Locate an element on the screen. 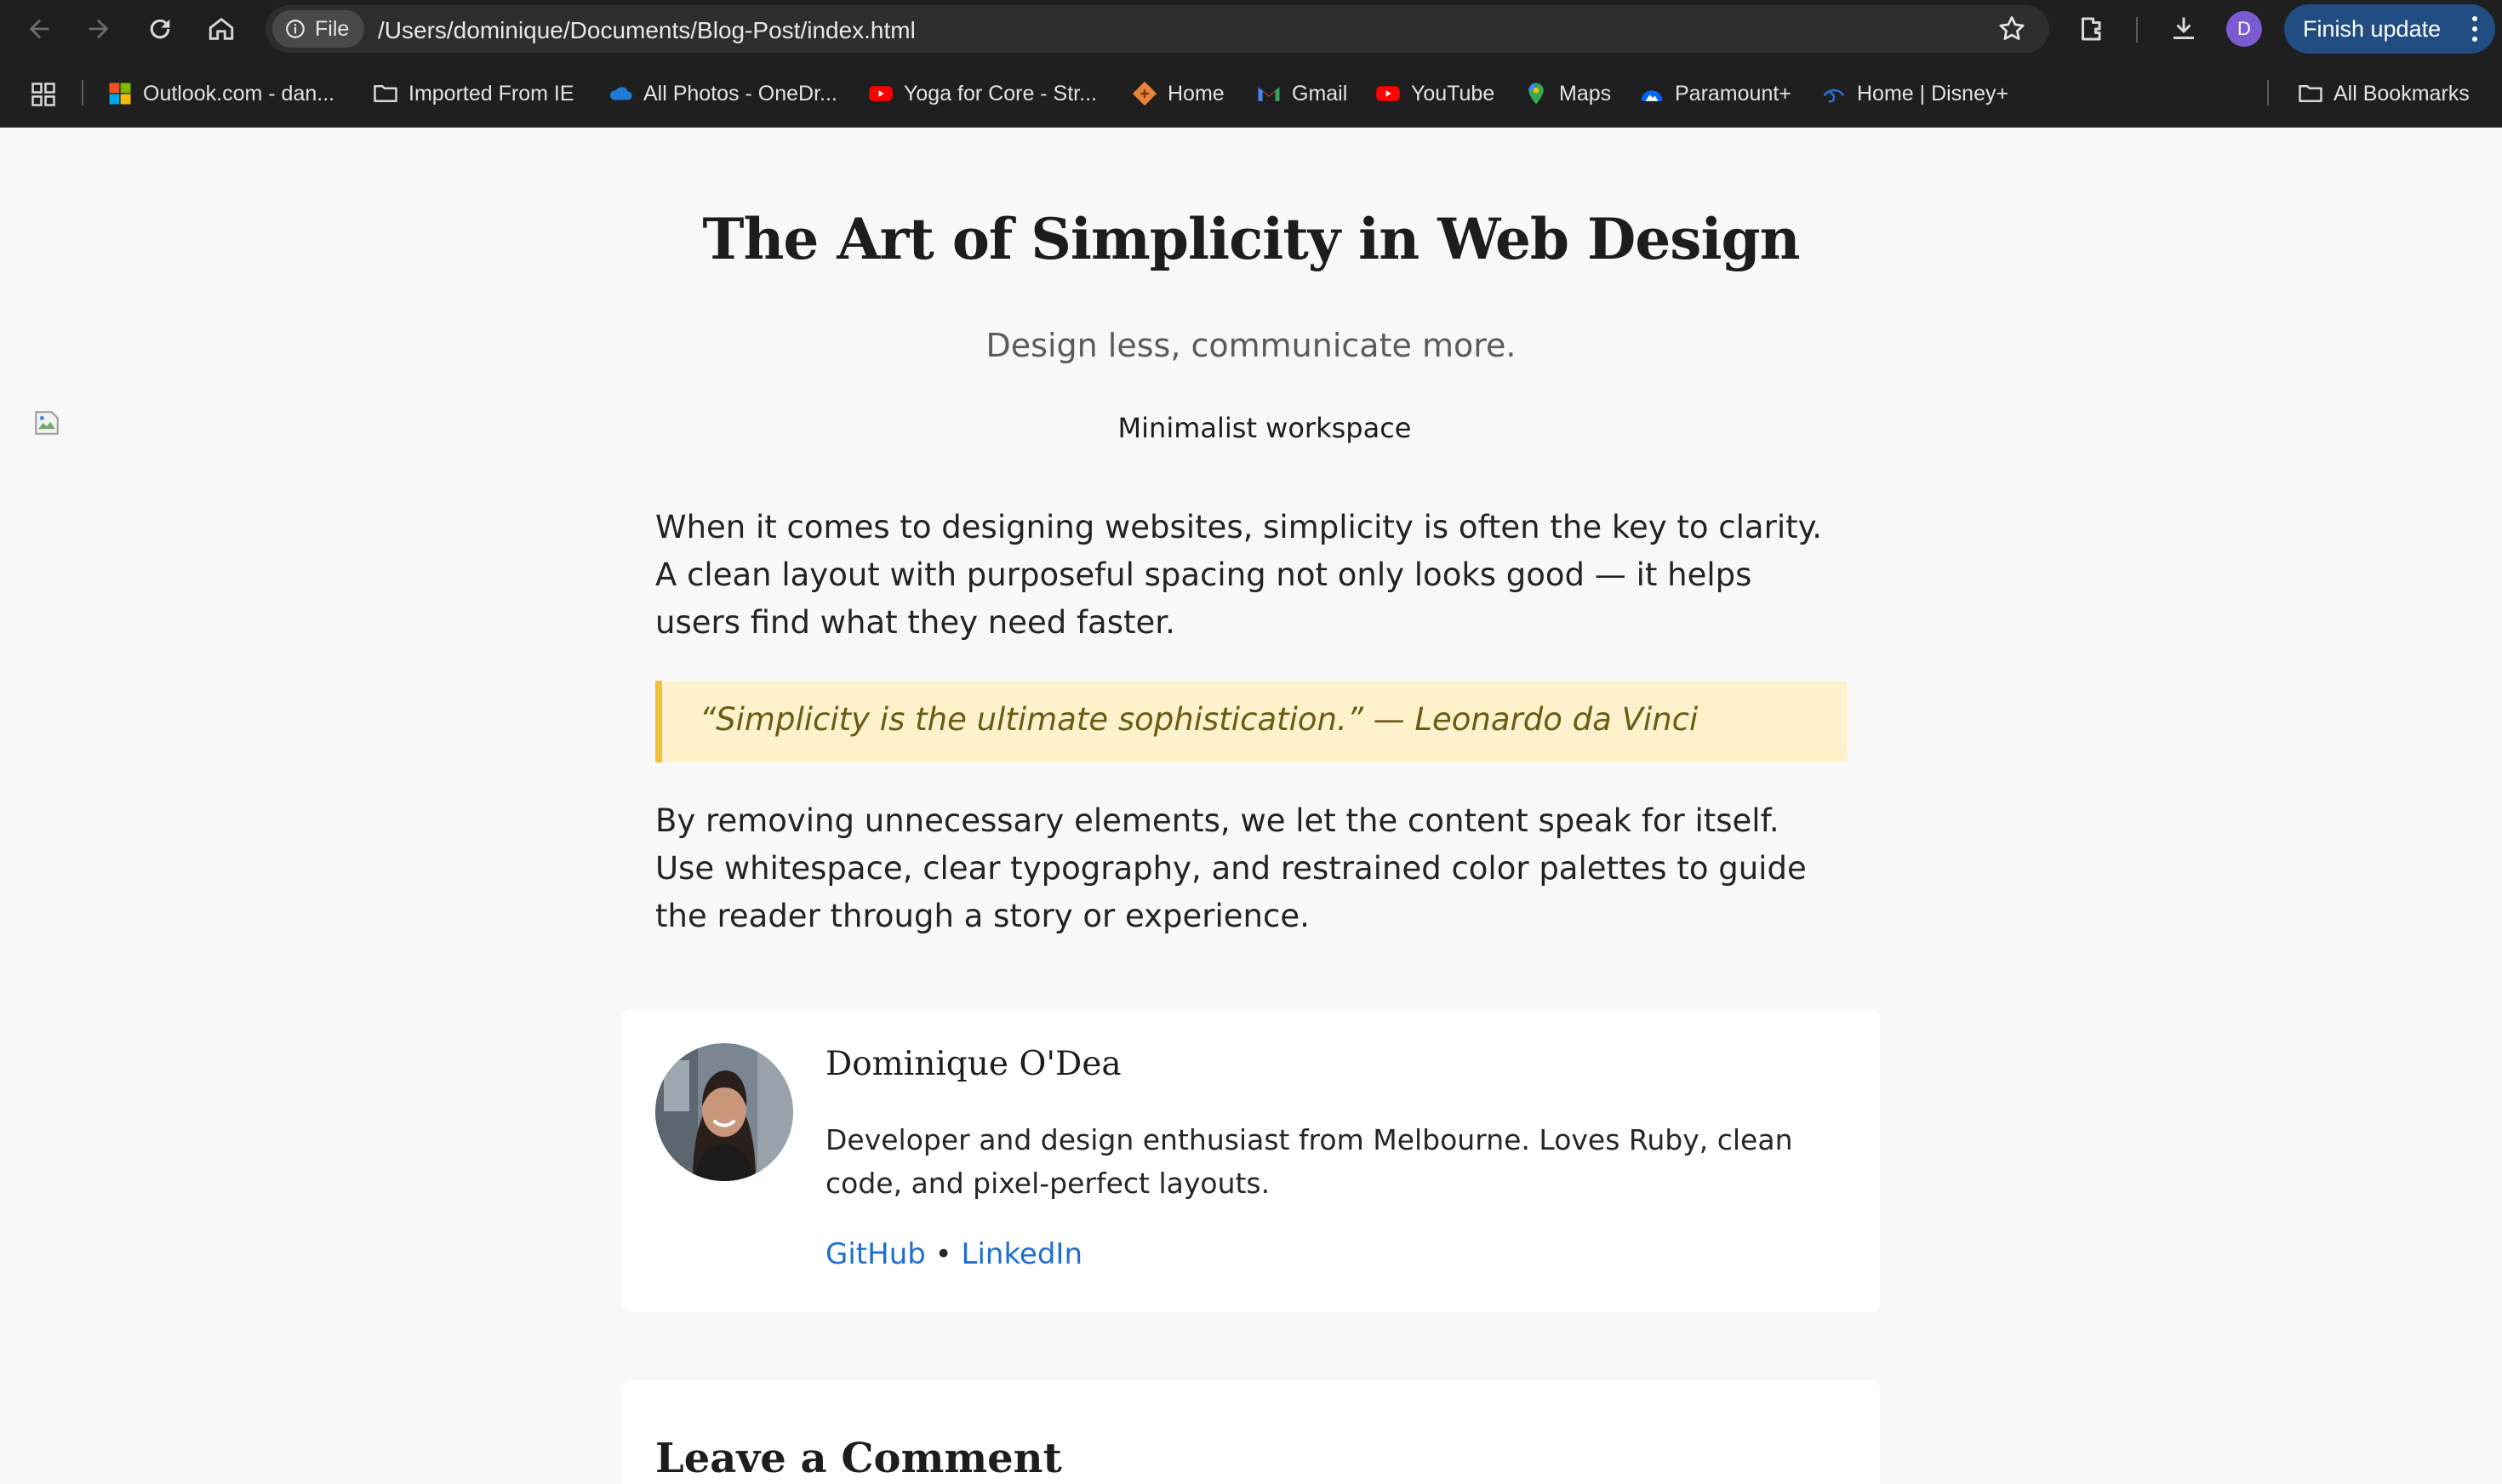 The height and width of the screenshot is (1484, 2502). apps-grid-icon is located at coordinates (43, 94).